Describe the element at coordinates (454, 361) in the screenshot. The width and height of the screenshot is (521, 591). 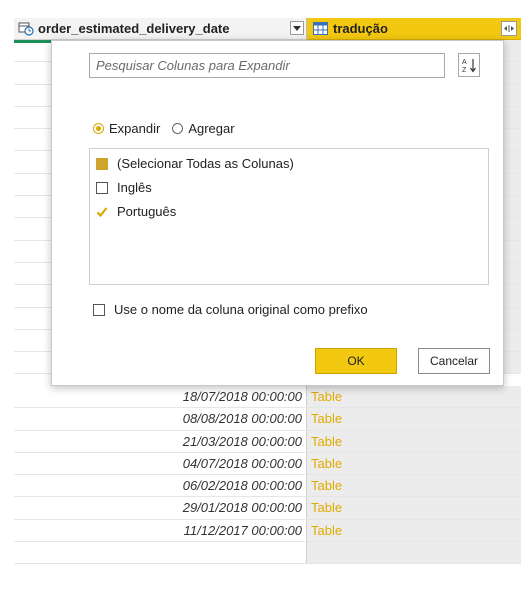
I see `cancel-button: Cancelar` at that location.